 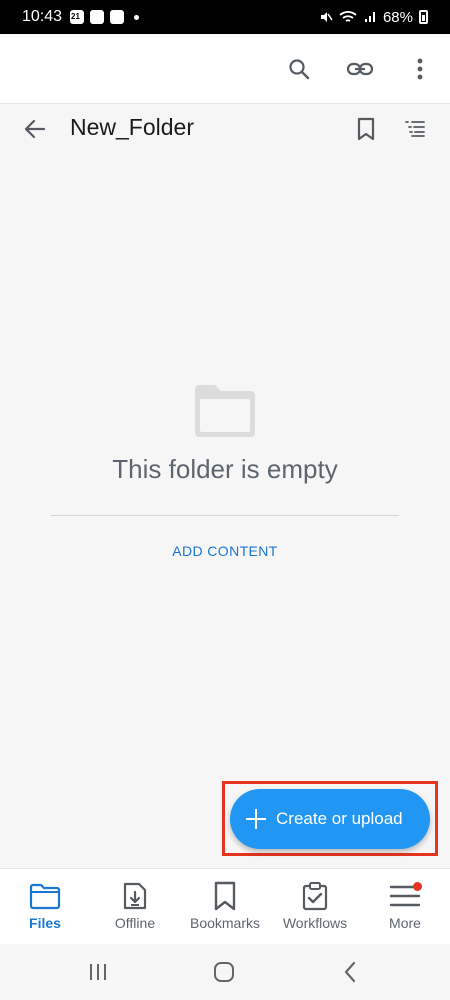 I want to click on home-icon, so click(x=224, y=972).